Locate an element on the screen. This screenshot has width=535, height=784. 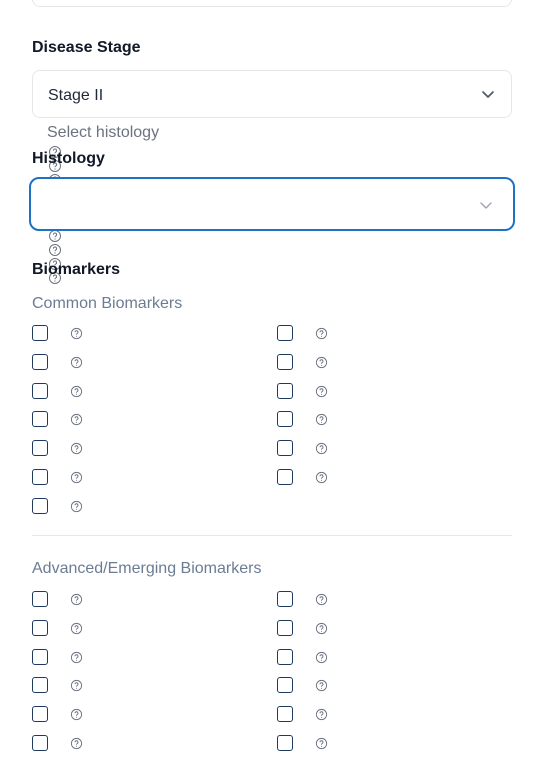
previous-field-bottom is located at coordinates (272, 3).